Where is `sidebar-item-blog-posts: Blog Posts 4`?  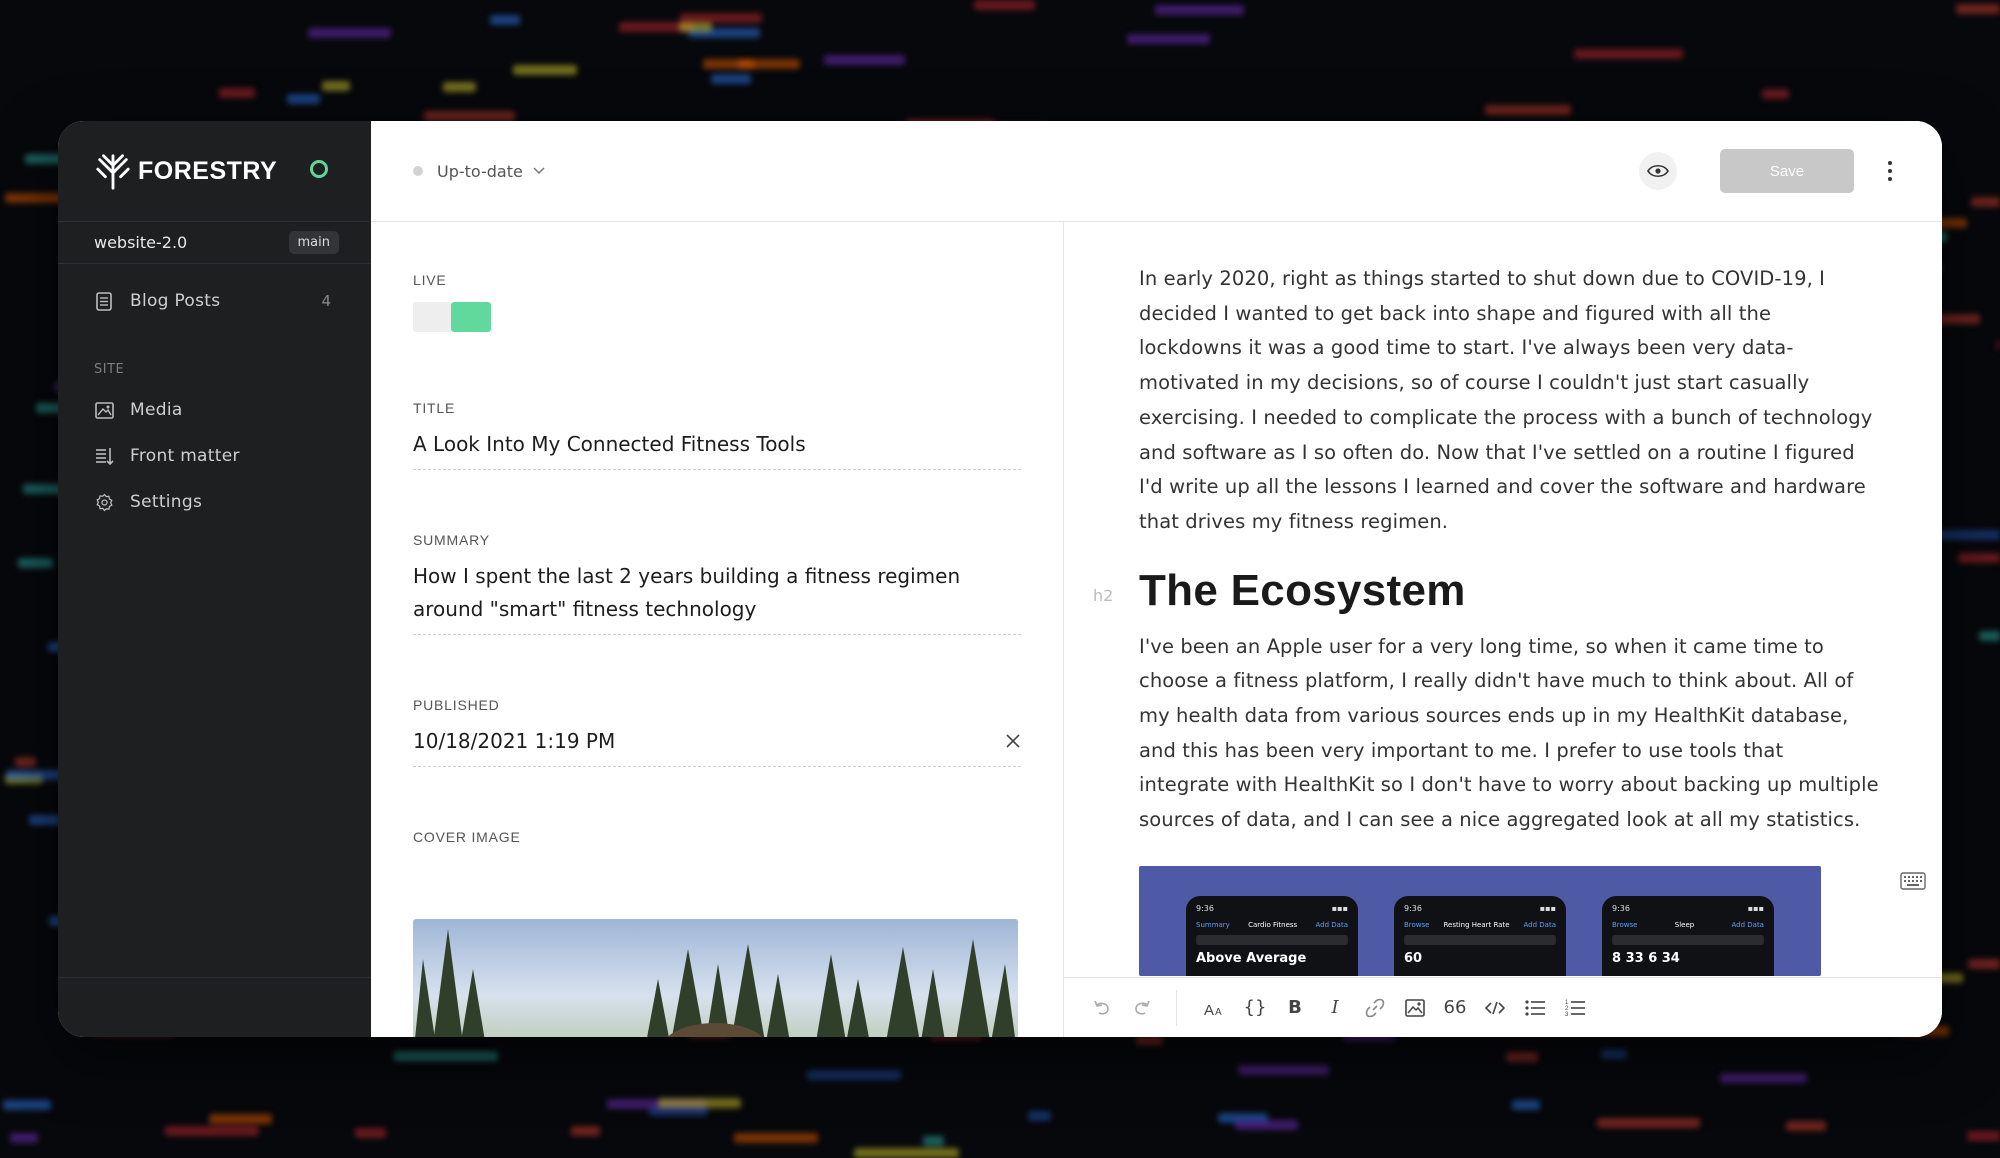
sidebar-item-blog-posts: Blog Posts 4 is located at coordinates (214, 301).